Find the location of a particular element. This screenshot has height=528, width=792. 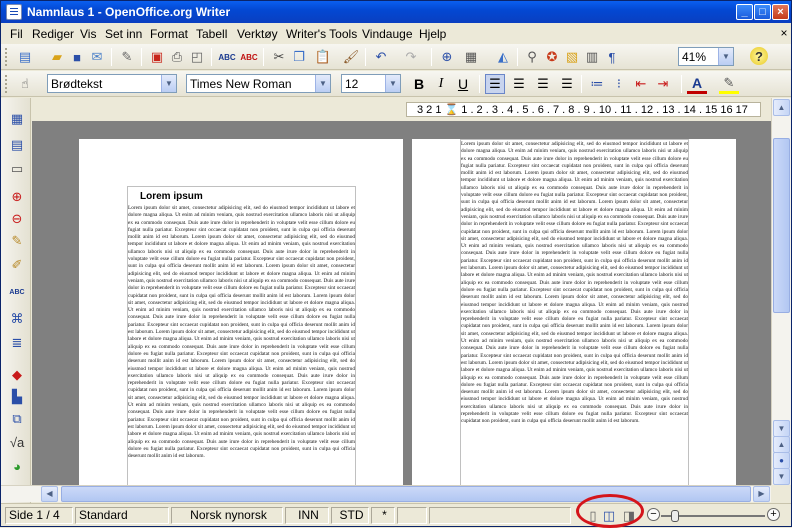

highlight-icon: ✎ is located at coordinates (729, 84).